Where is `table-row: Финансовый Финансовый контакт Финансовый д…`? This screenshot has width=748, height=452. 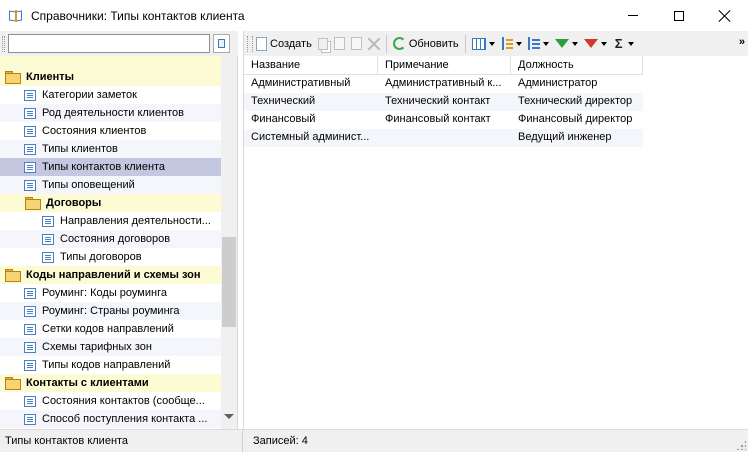
table-row: Финансовый Финансовый контакт Финансовый д… is located at coordinates (443, 120).